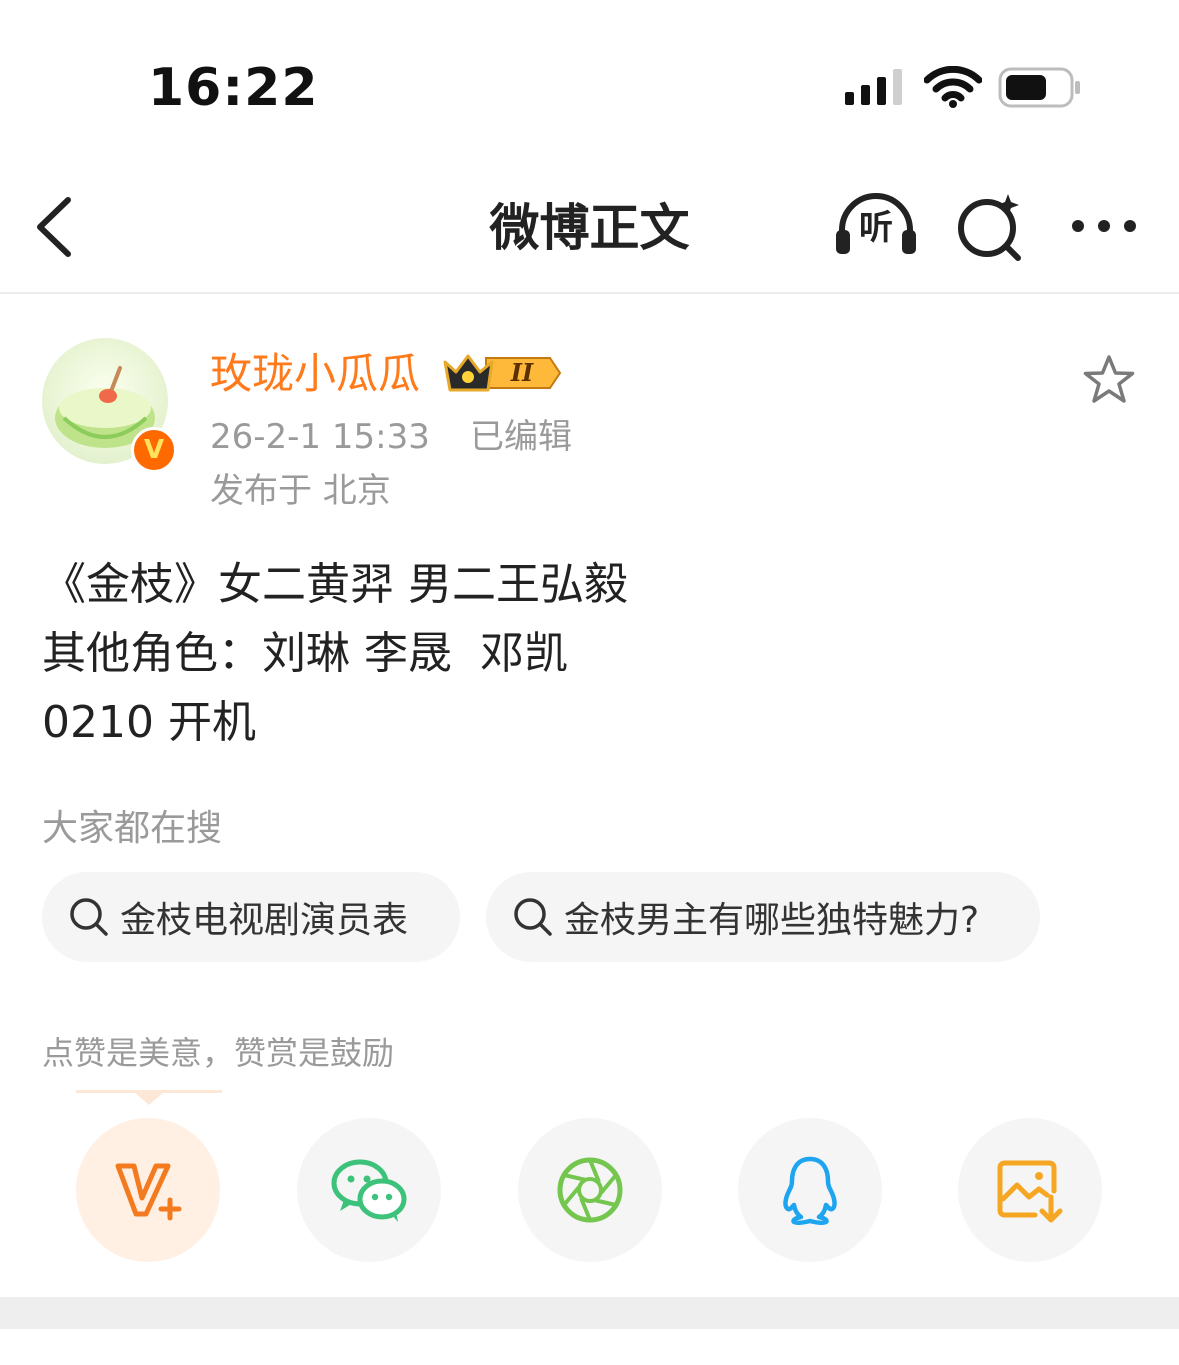 This screenshot has height=1365, width=1179. What do you see at coordinates (264, 920) in the screenshot?
I see `search-chip-label: 金枝电视剧演员表` at bounding box center [264, 920].